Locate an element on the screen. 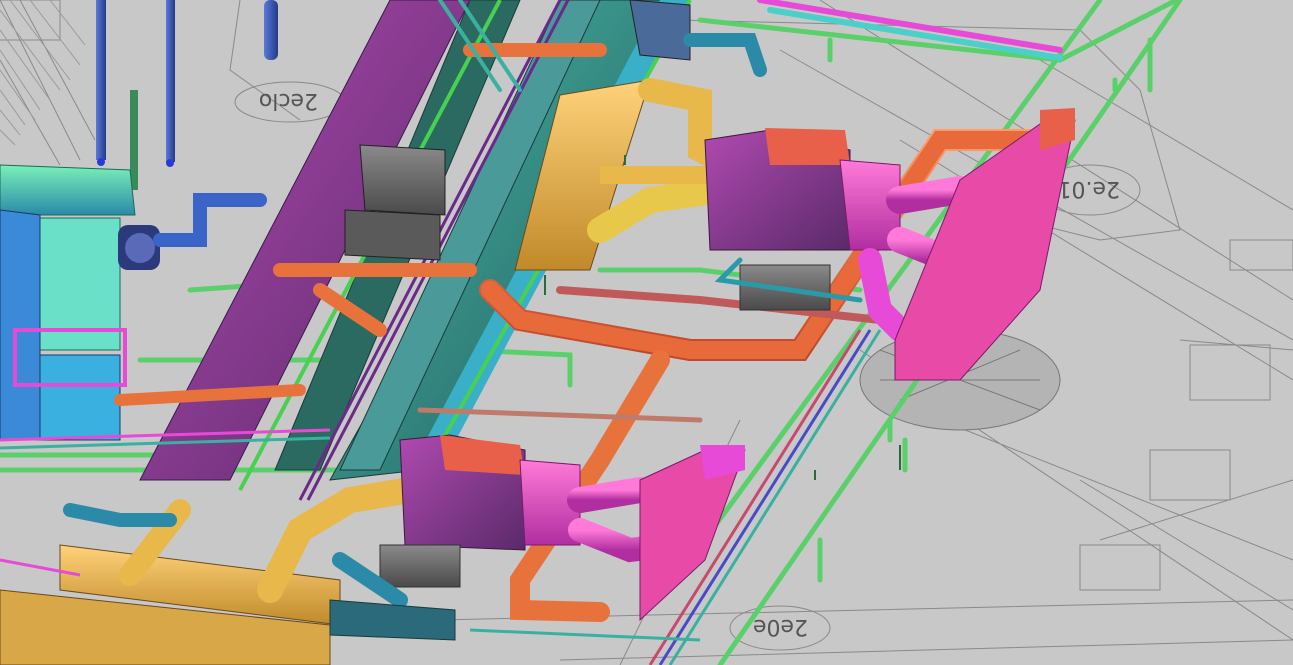 Image resolution: width=1293 pixels, height=665 pixels. supply-duct-lower is located at coordinates (562, 528).